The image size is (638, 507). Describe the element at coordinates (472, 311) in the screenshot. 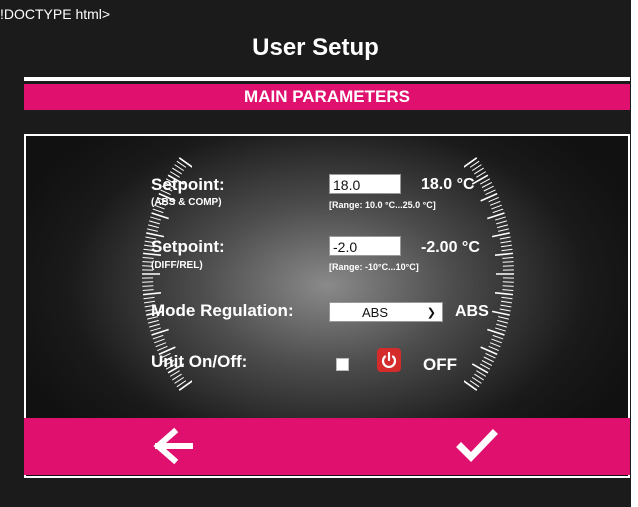

I see `mode-regulation-value: ABS` at that location.